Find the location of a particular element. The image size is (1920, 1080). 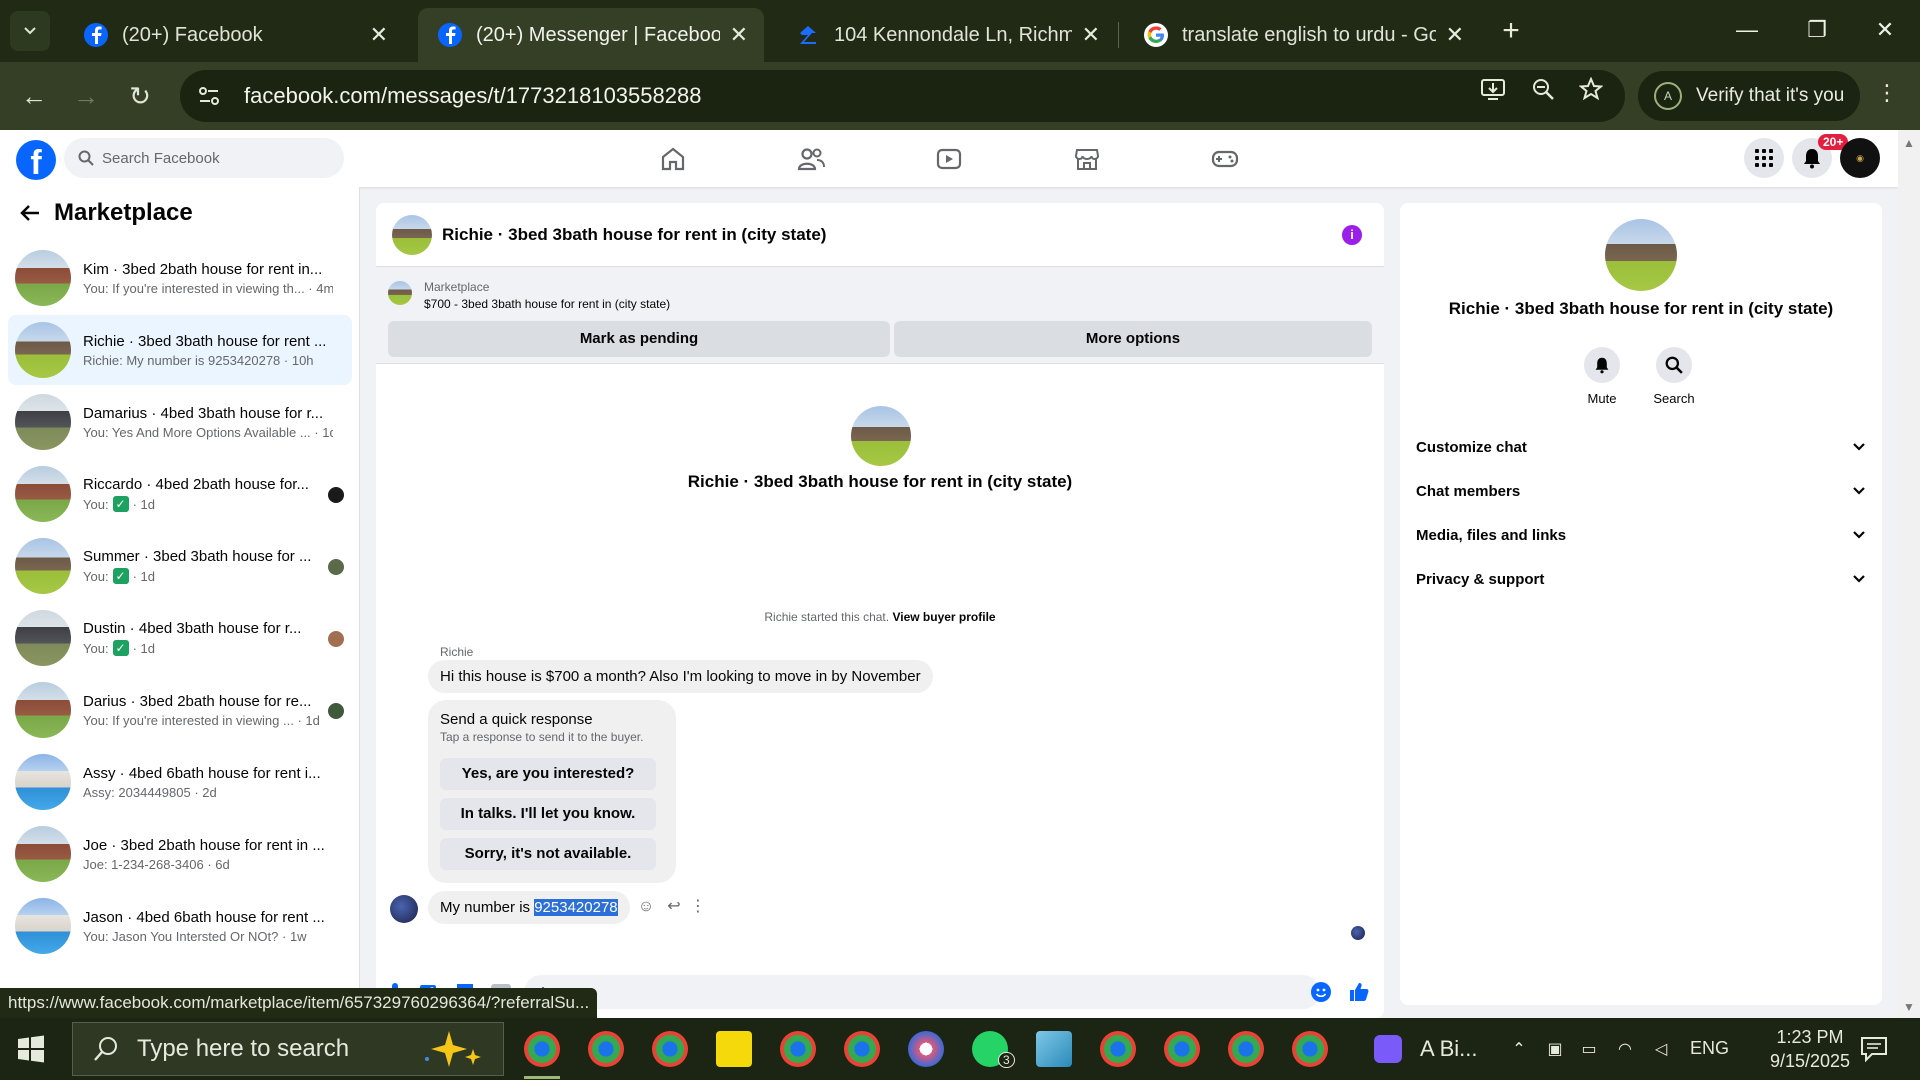

gaming-icon is located at coordinates (1225, 159).